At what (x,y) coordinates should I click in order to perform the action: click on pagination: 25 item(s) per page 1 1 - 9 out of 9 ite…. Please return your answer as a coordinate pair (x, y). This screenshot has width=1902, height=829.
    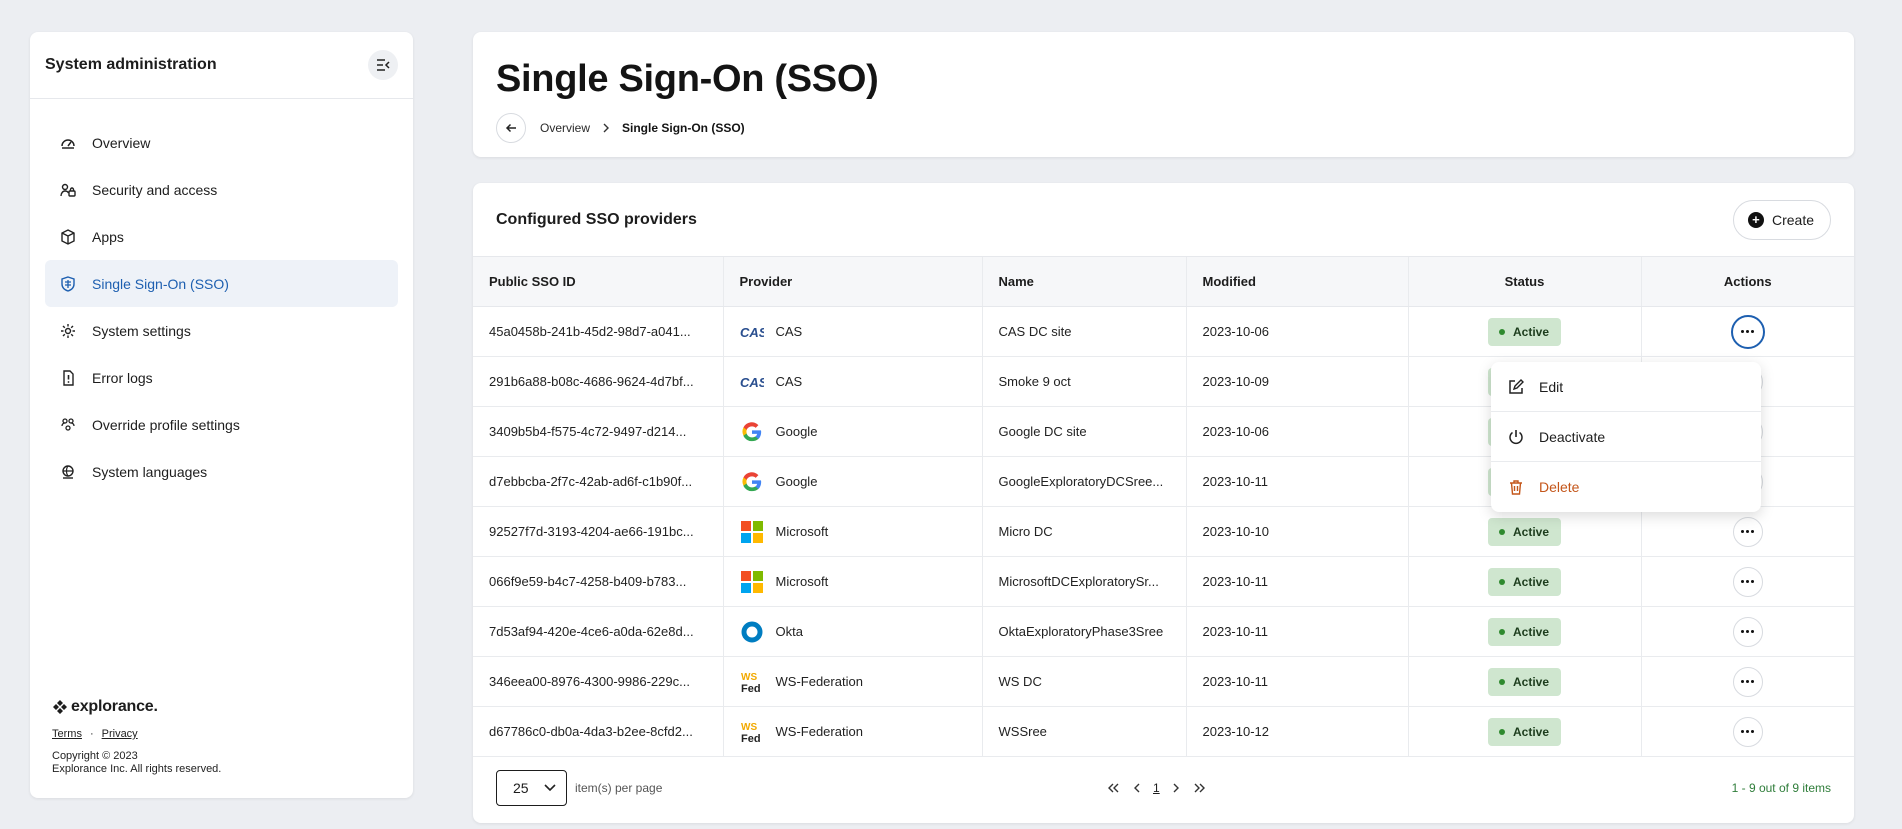
    Looking at the image, I should click on (1163, 788).